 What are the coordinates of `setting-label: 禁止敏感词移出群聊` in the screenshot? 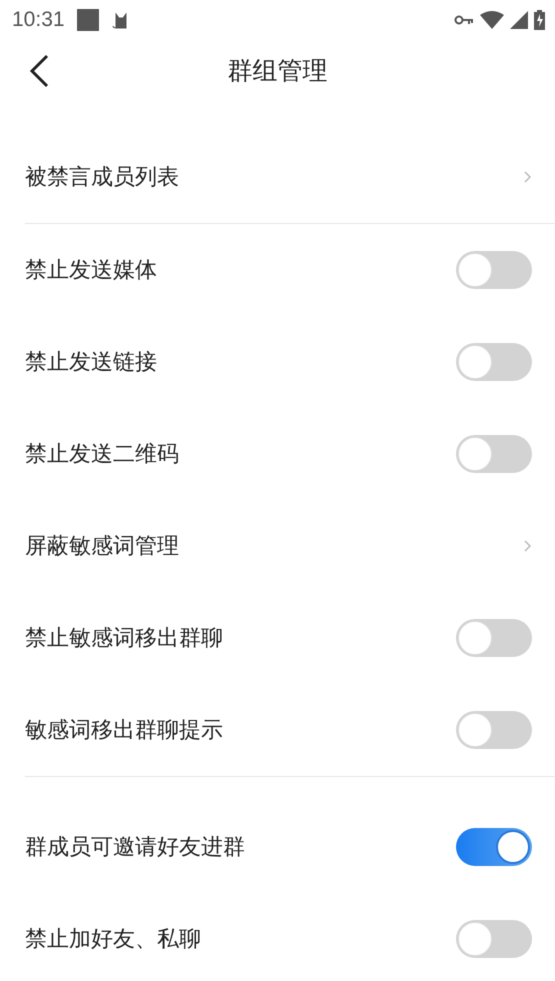 It's located at (124, 639).